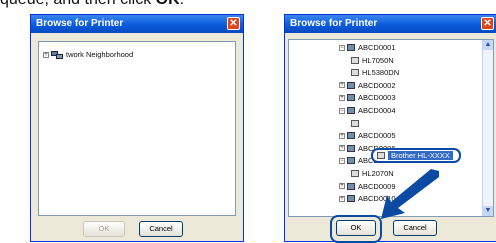  Describe the element at coordinates (248, 4) in the screenshot. I see `instruction-text: queue, and then click OK.` at that location.